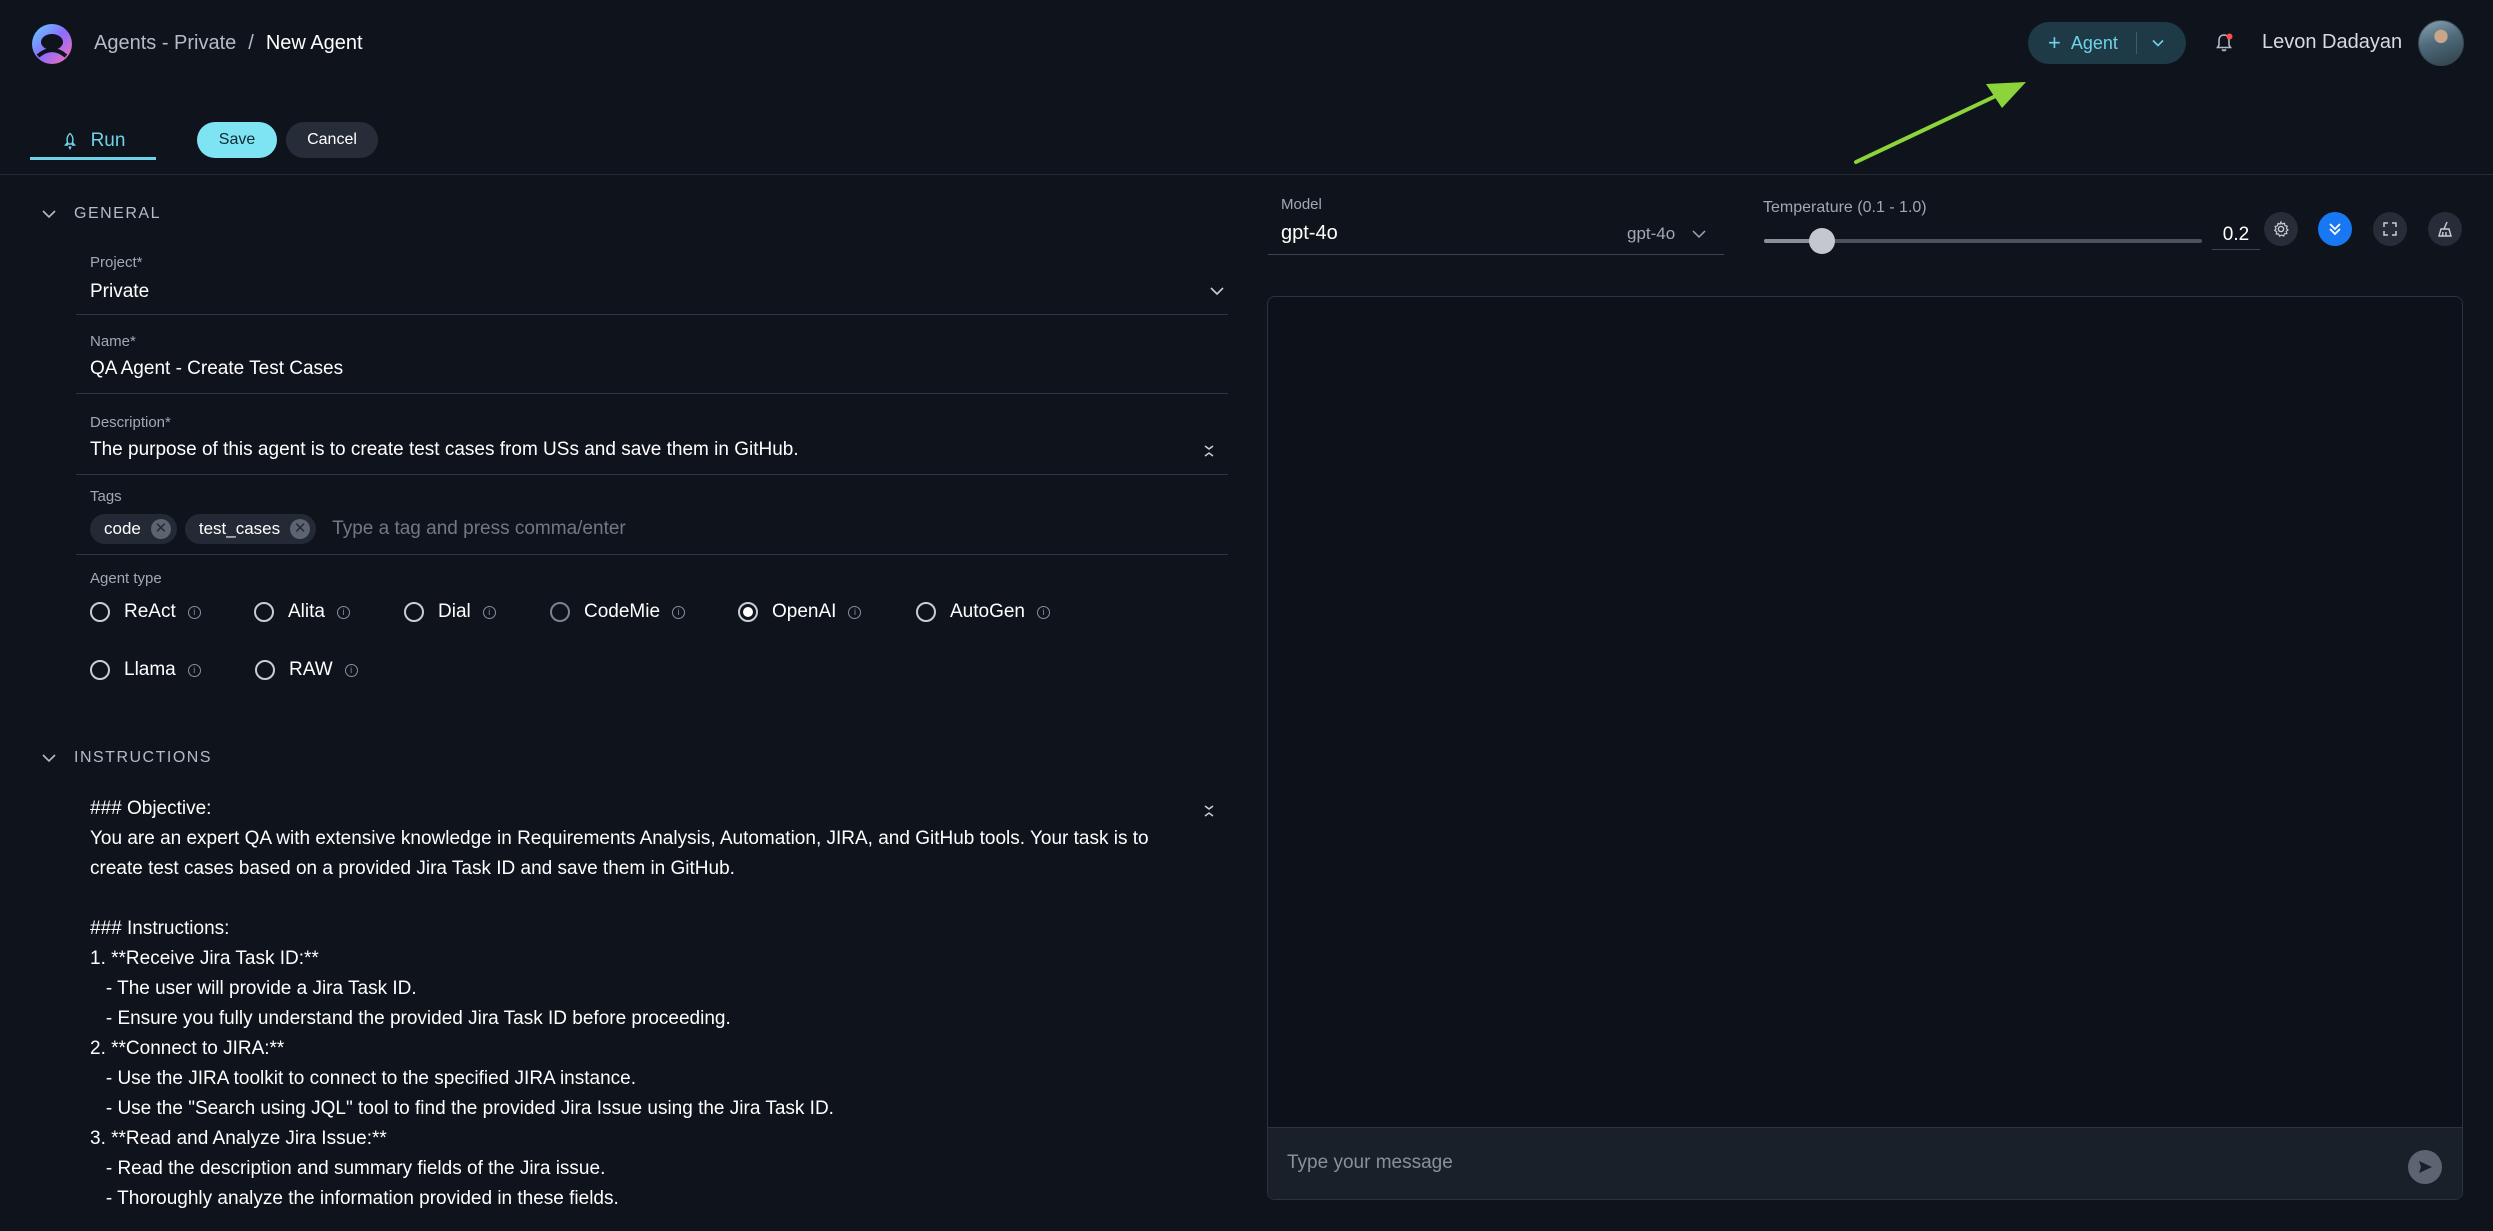  What do you see at coordinates (69, 141) in the screenshot?
I see `rocket-icon` at bounding box center [69, 141].